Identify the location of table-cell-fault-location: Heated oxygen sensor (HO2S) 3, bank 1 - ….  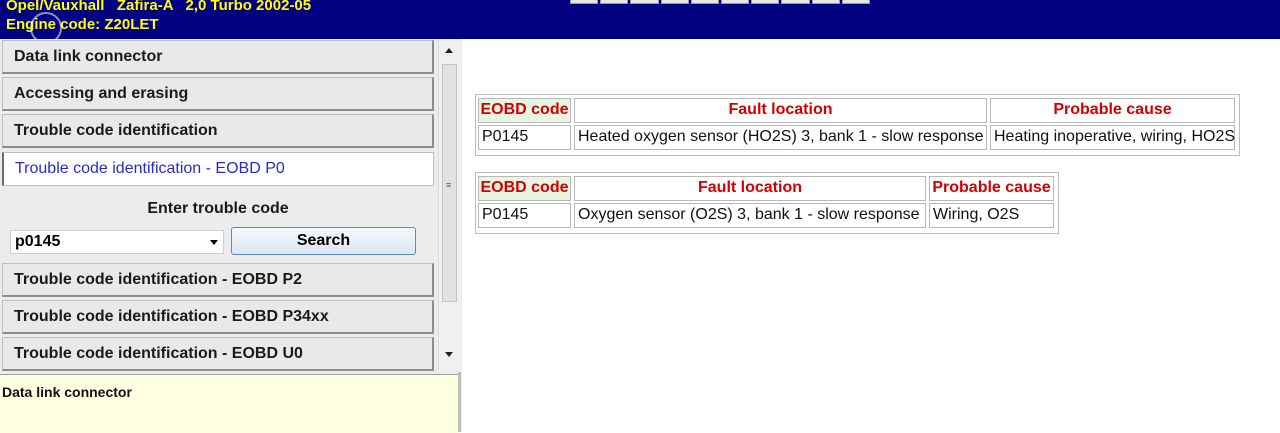
(780, 137).